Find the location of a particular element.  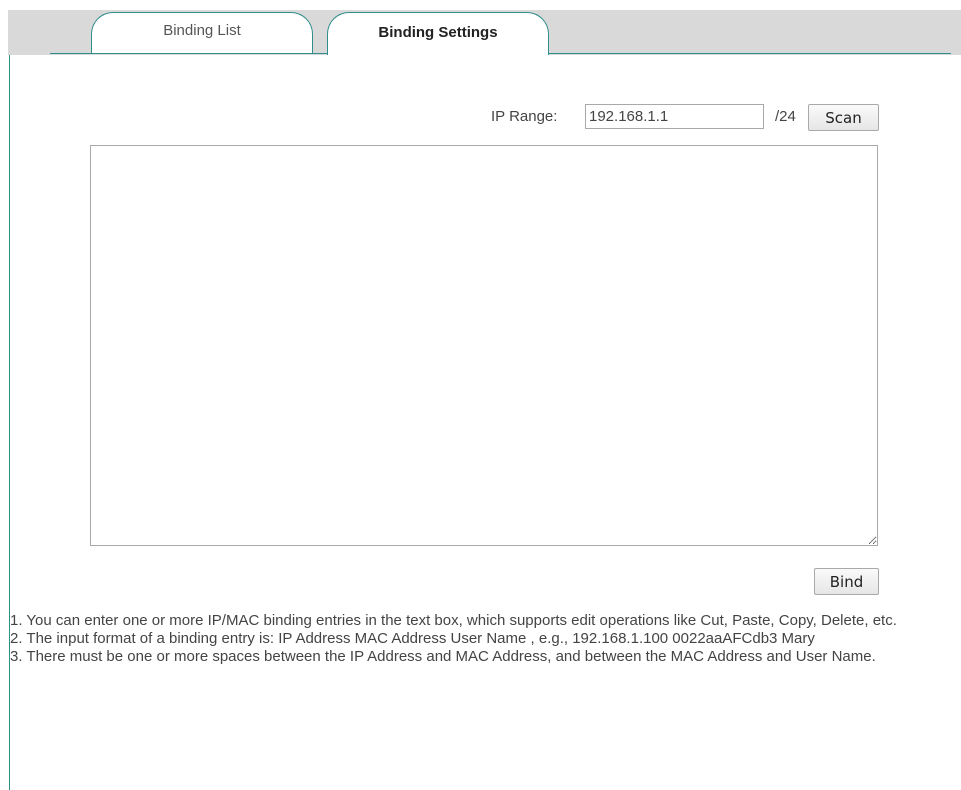

tab-binding-list-label: Binding List is located at coordinates (202, 30).